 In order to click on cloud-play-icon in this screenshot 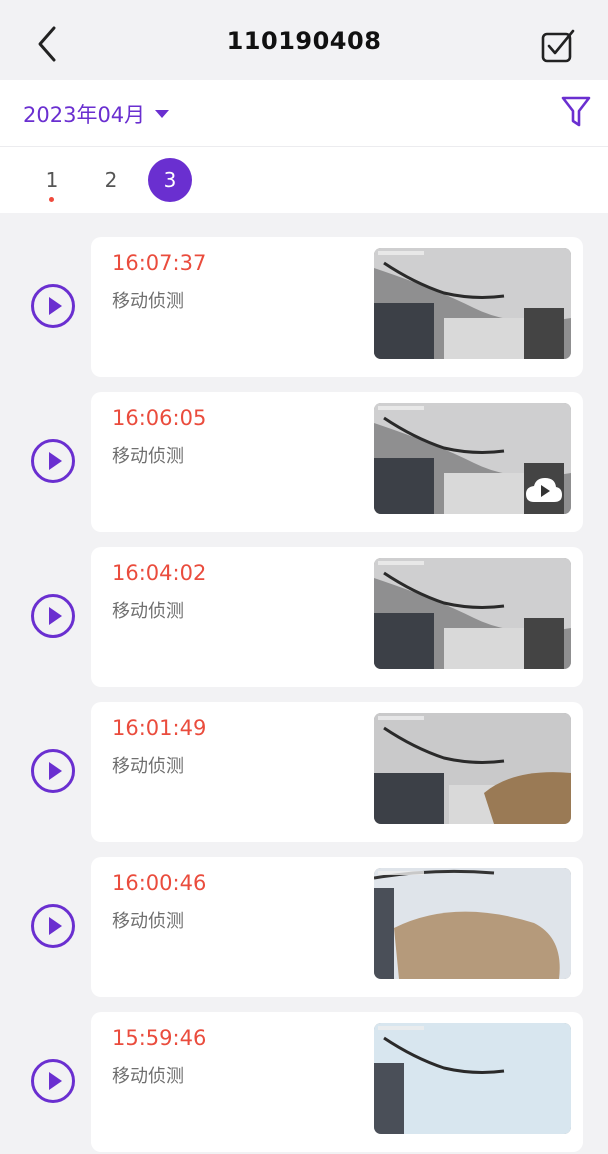, I will do `click(544, 490)`.